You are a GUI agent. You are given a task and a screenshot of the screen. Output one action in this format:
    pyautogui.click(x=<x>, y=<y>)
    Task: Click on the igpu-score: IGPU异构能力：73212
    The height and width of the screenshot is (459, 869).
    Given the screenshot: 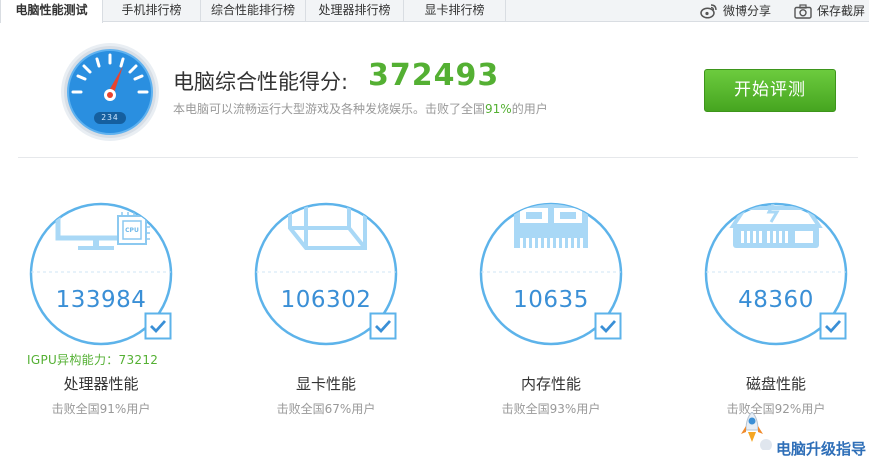 What is the action you would take?
    pyautogui.click(x=93, y=360)
    